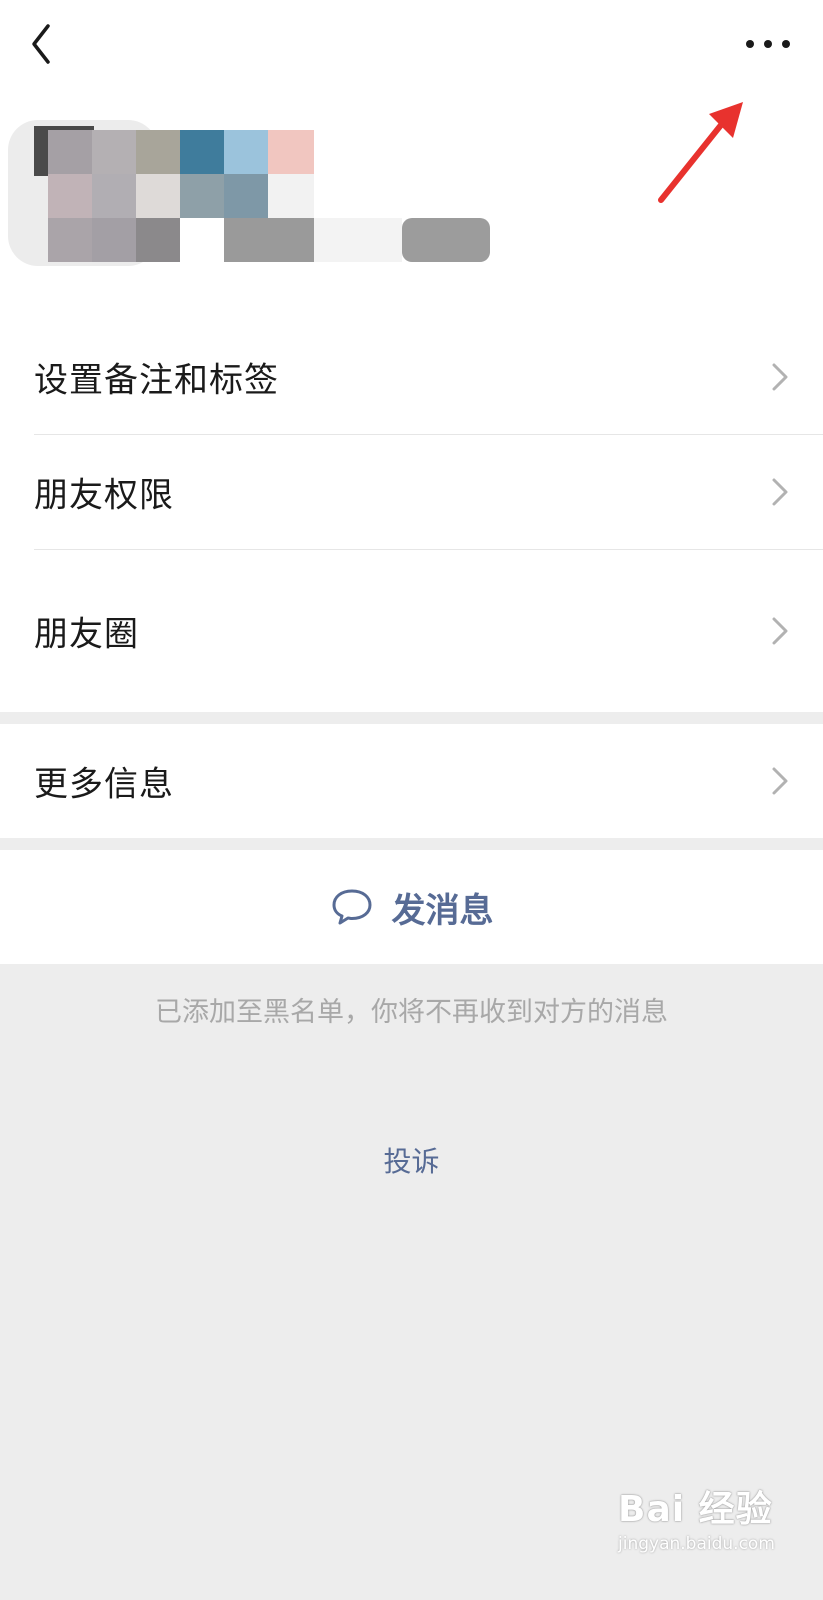 This screenshot has height=1600, width=823. Describe the element at coordinates (411, 631) in the screenshot. I see `menu-item-moments: 朋友圈` at that location.